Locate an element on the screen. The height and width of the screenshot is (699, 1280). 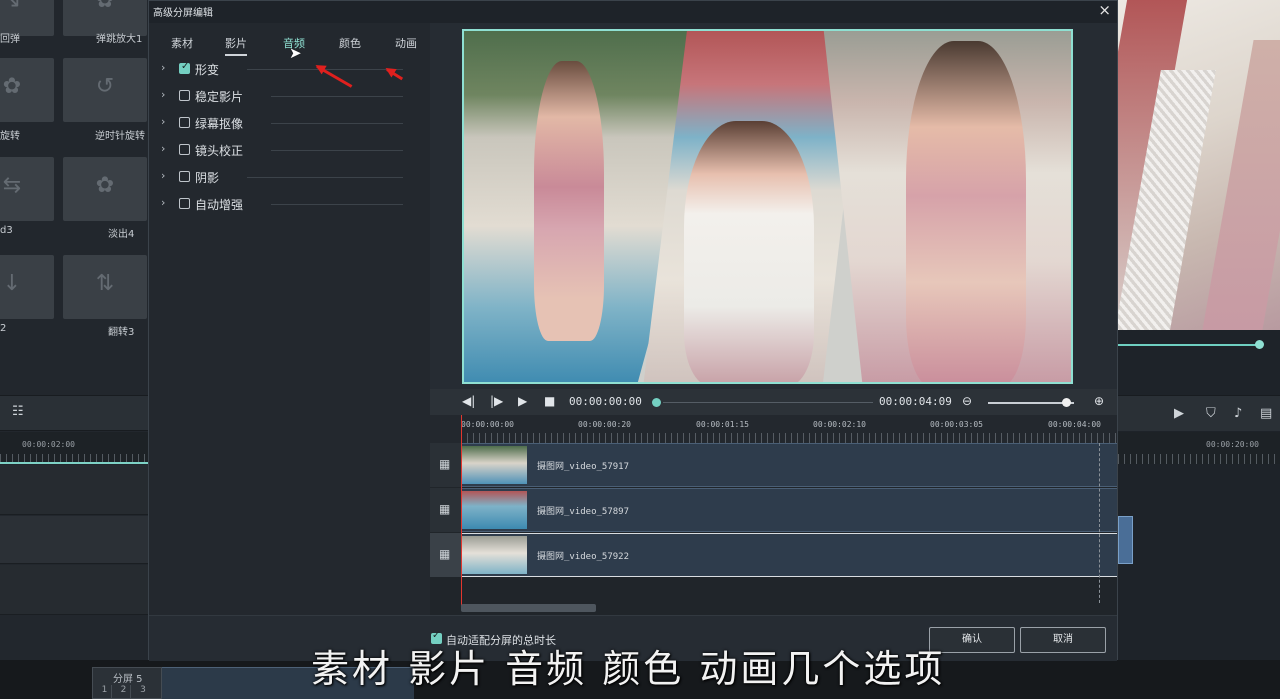
effect-label: 弹跳放大1 is located at coordinates (119, 39).